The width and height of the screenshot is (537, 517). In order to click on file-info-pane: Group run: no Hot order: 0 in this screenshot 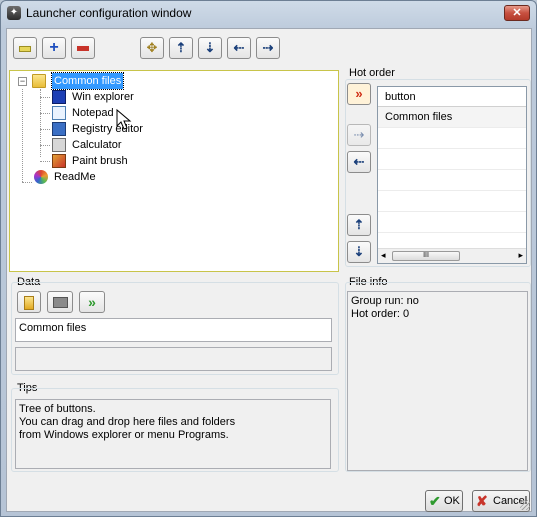, I will do `click(437, 381)`.